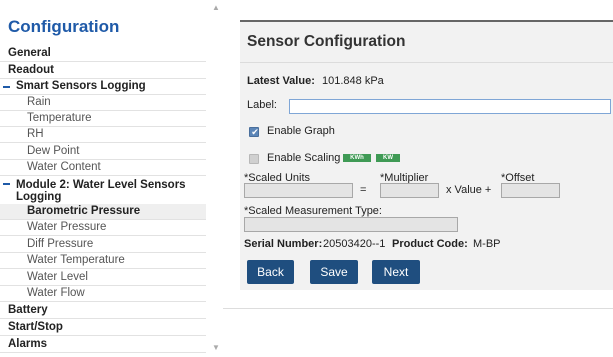  Describe the element at coordinates (326, 41) in the screenshot. I see `panel-title: Sensor Configuration` at that location.